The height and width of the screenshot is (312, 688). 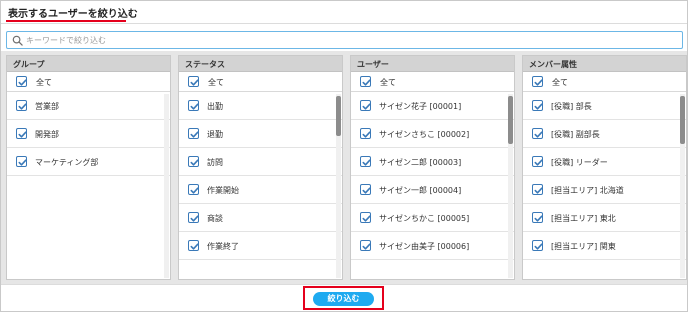 I want to click on column-scrollbar-track, so click(x=166, y=186).